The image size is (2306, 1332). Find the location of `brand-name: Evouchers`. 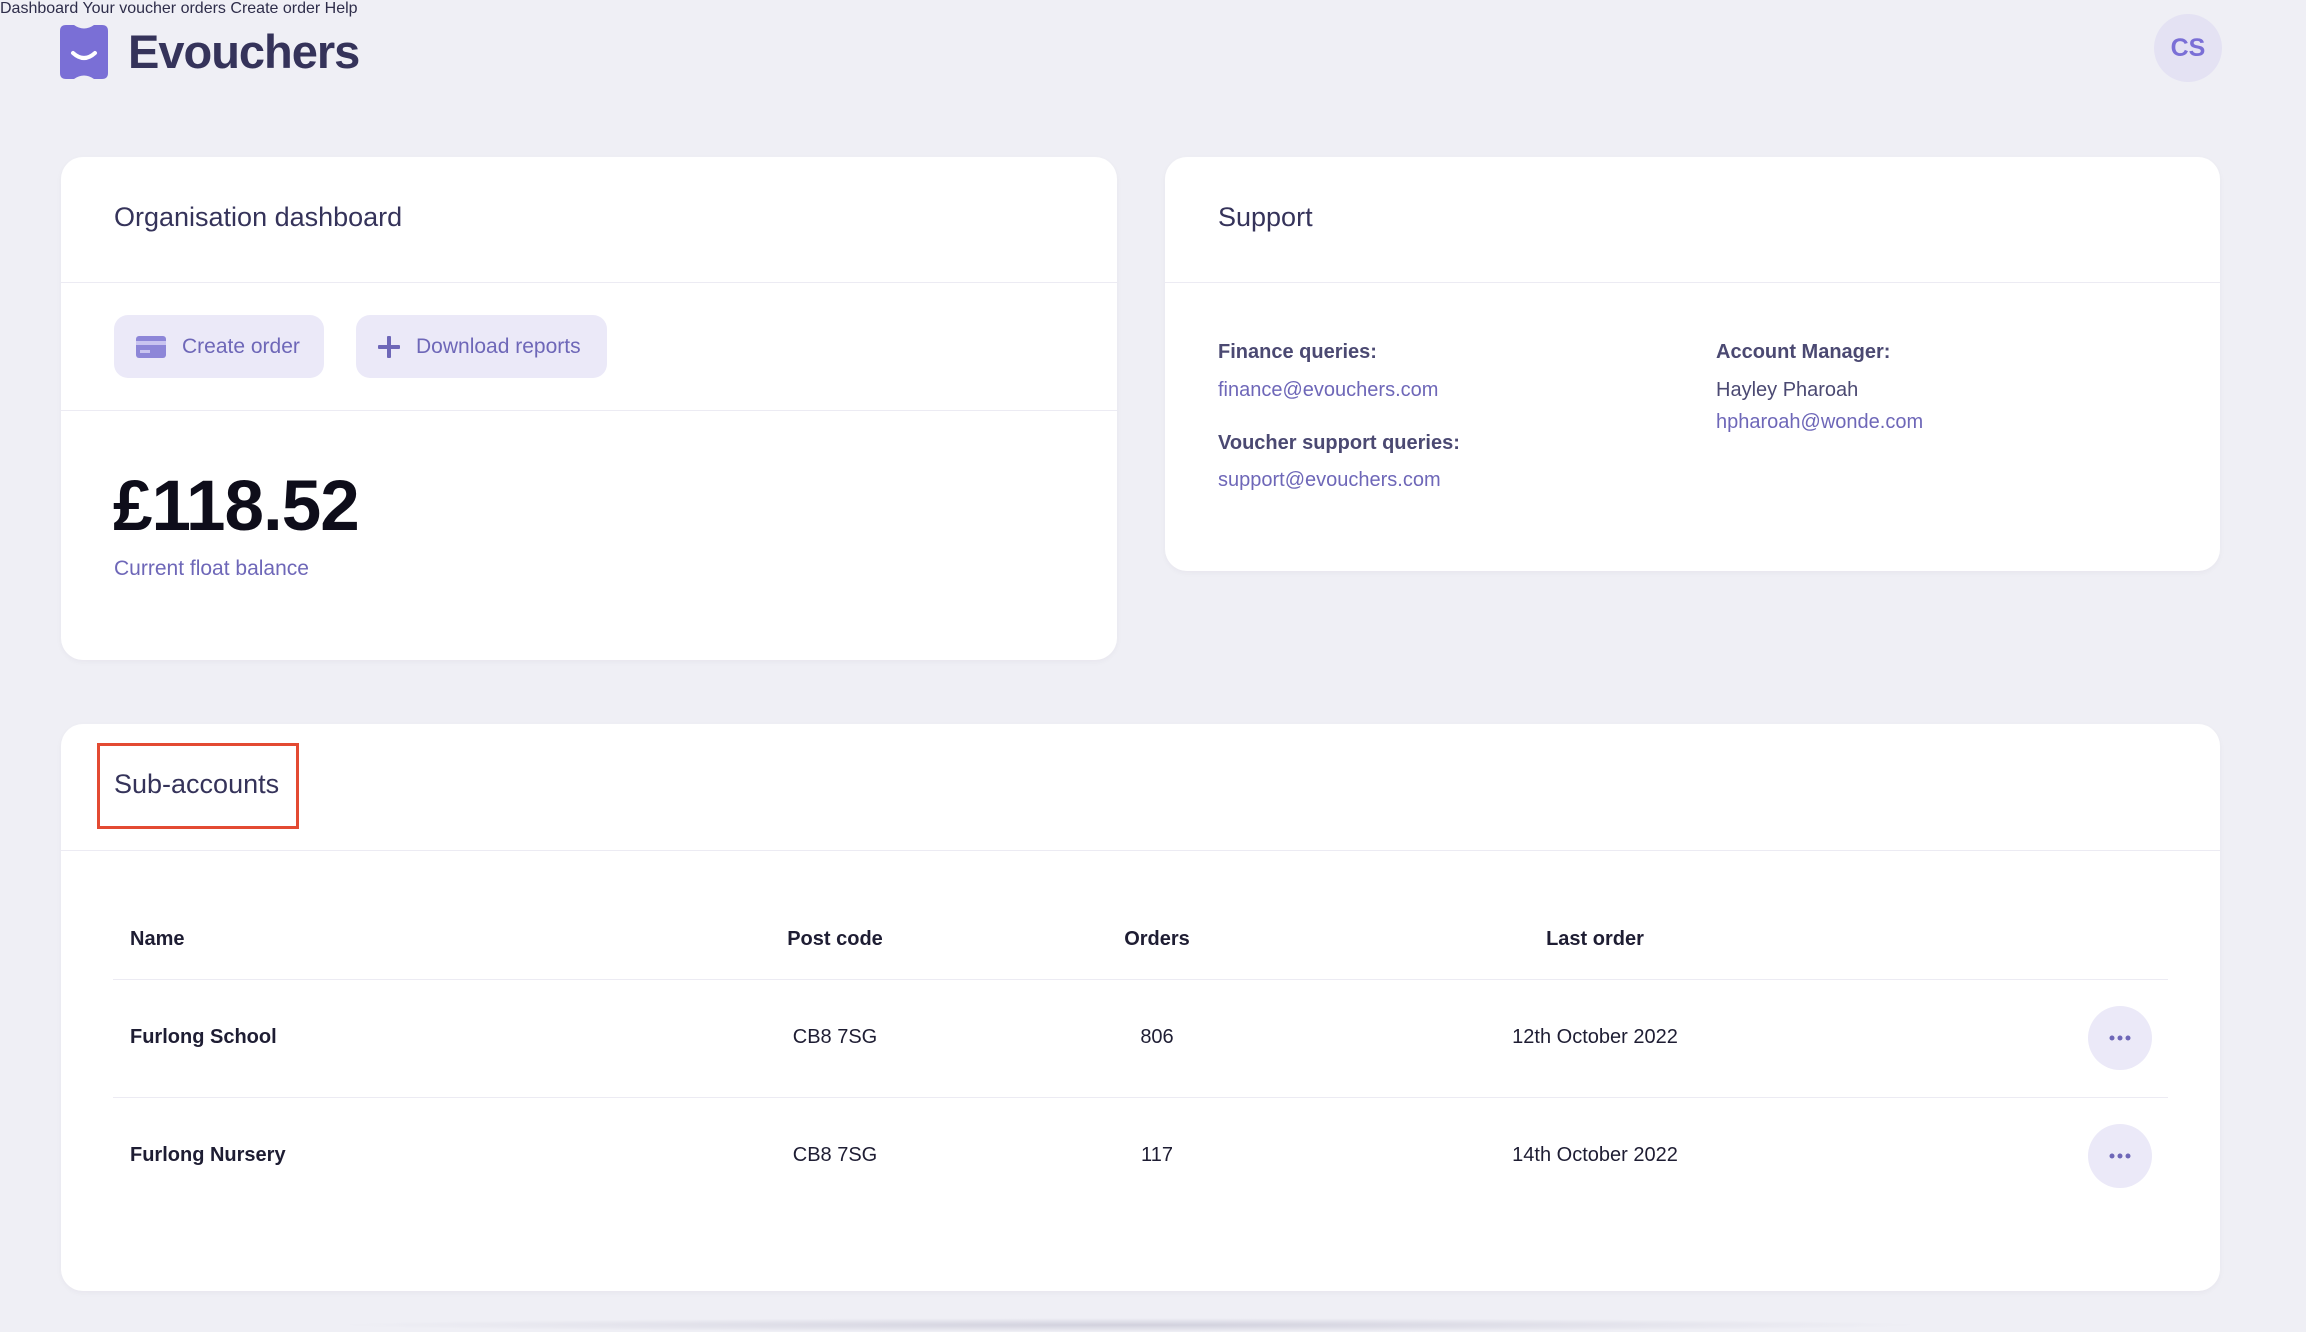

brand-name: Evouchers is located at coordinates (244, 51).